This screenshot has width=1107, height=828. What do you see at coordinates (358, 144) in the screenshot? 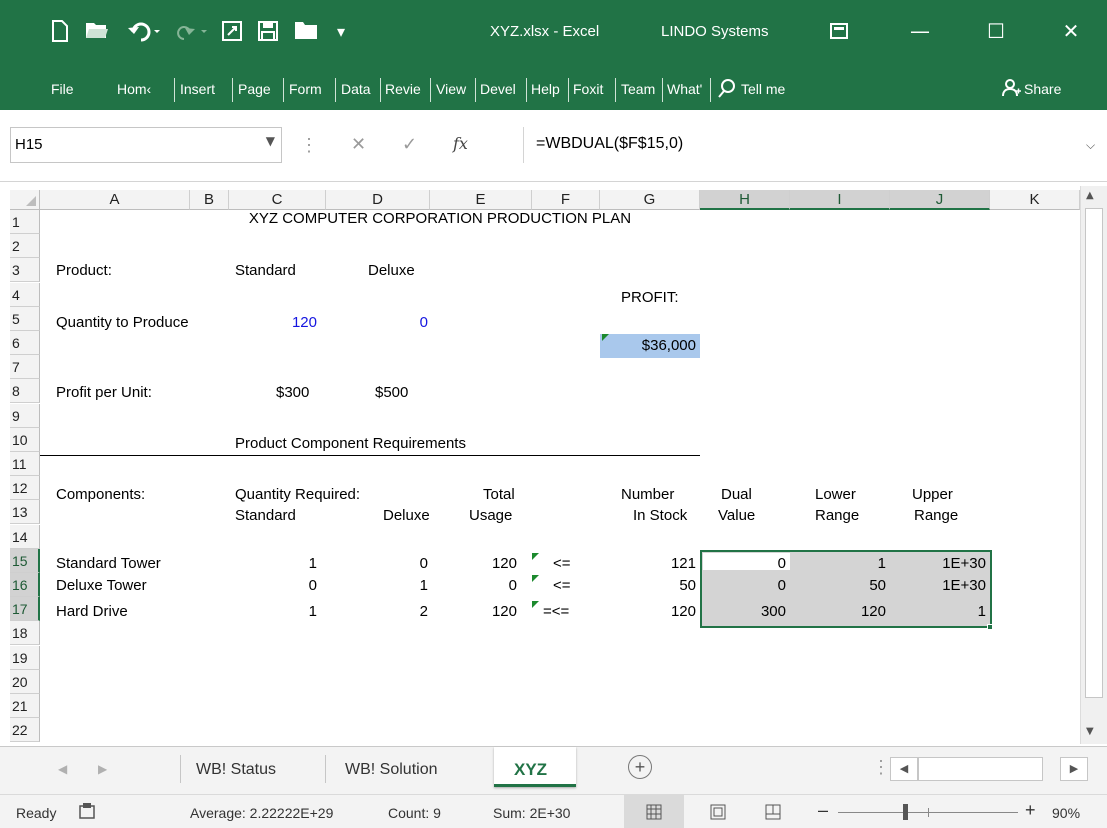
I see `cancel-icon: ✕` at bounding box center [358, 144].